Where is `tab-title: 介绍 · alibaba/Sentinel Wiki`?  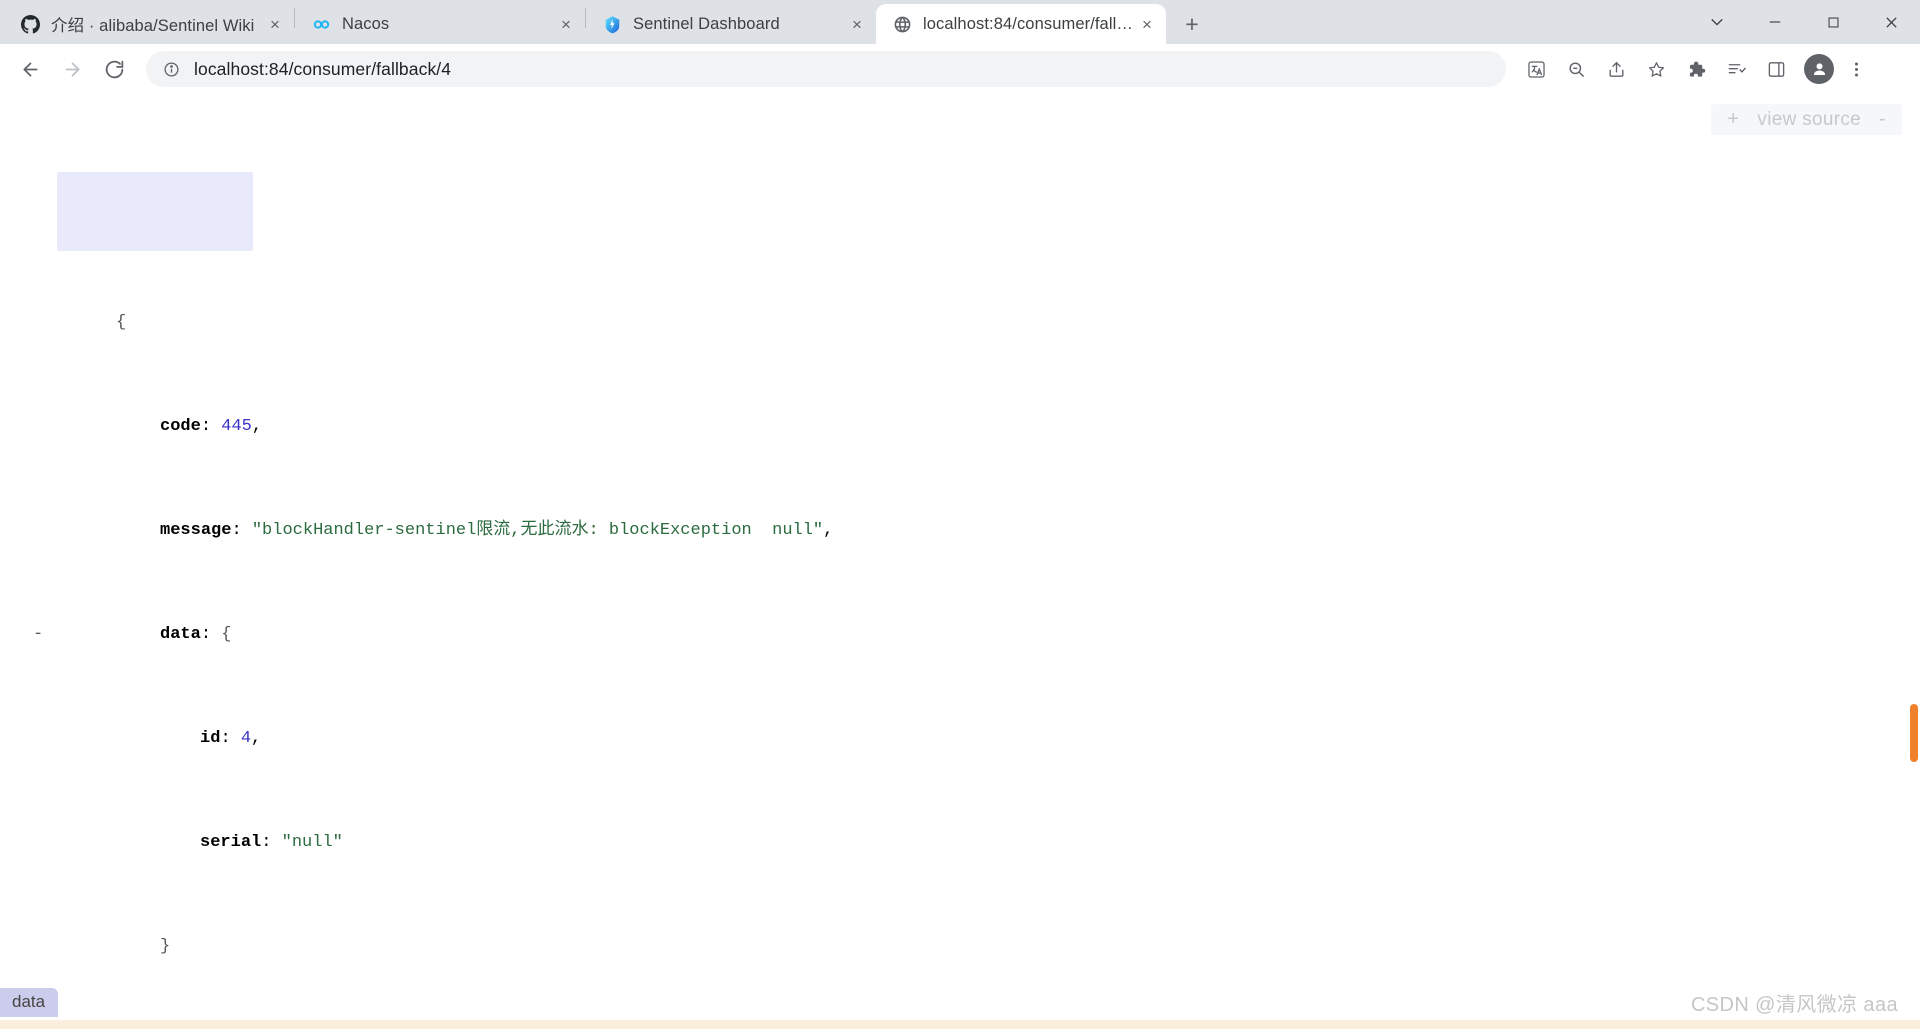
tab-title: 介绍 · alibaba/Sentinel Wiki is located at coordinates (153, 26).